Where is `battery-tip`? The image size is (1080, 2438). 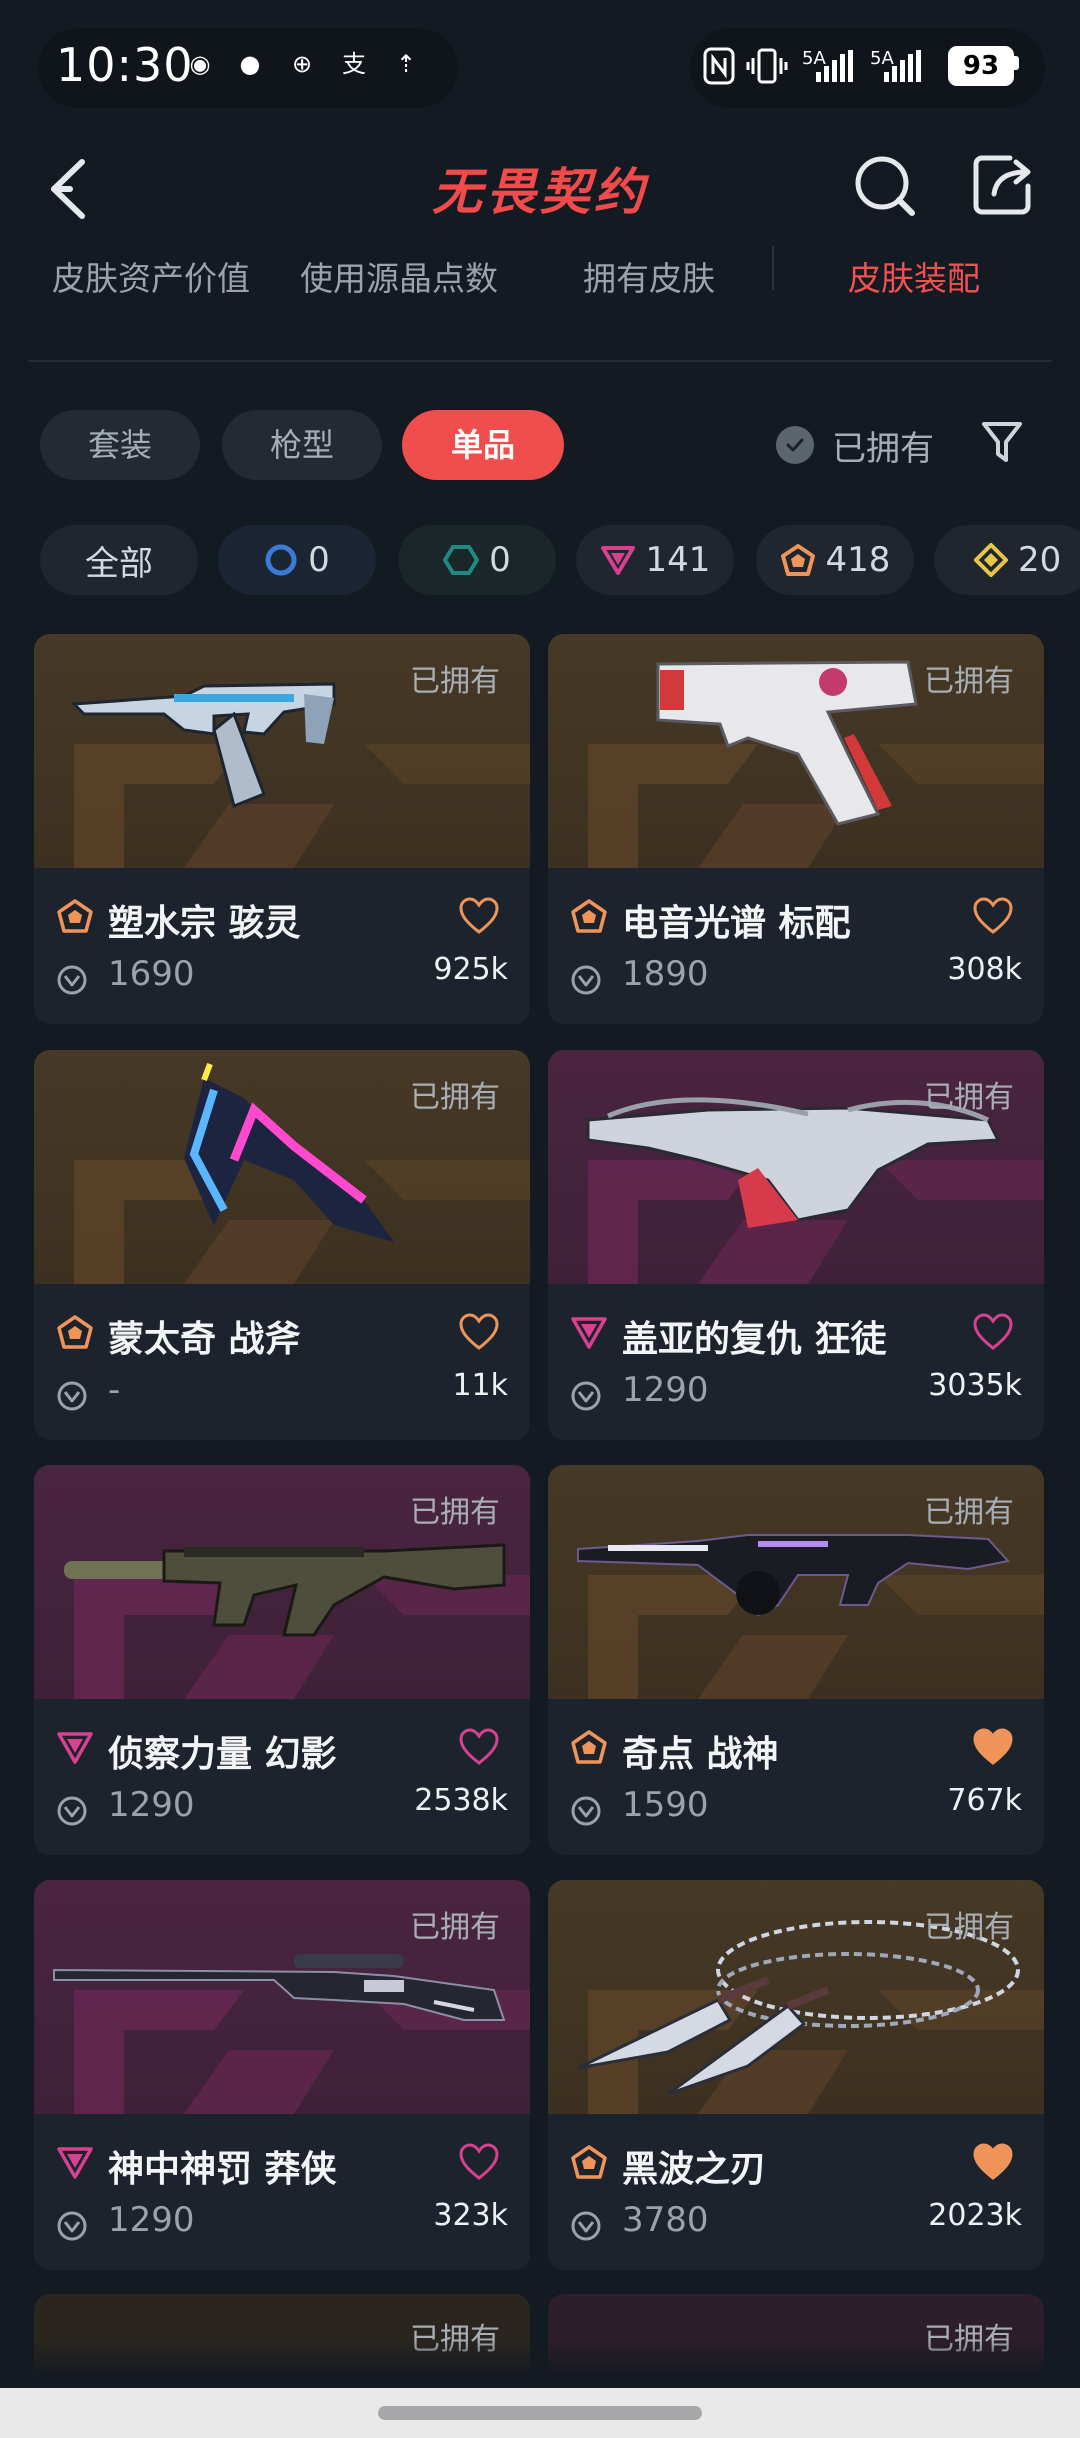 battery-tip is located at coordinates (1016, 63).